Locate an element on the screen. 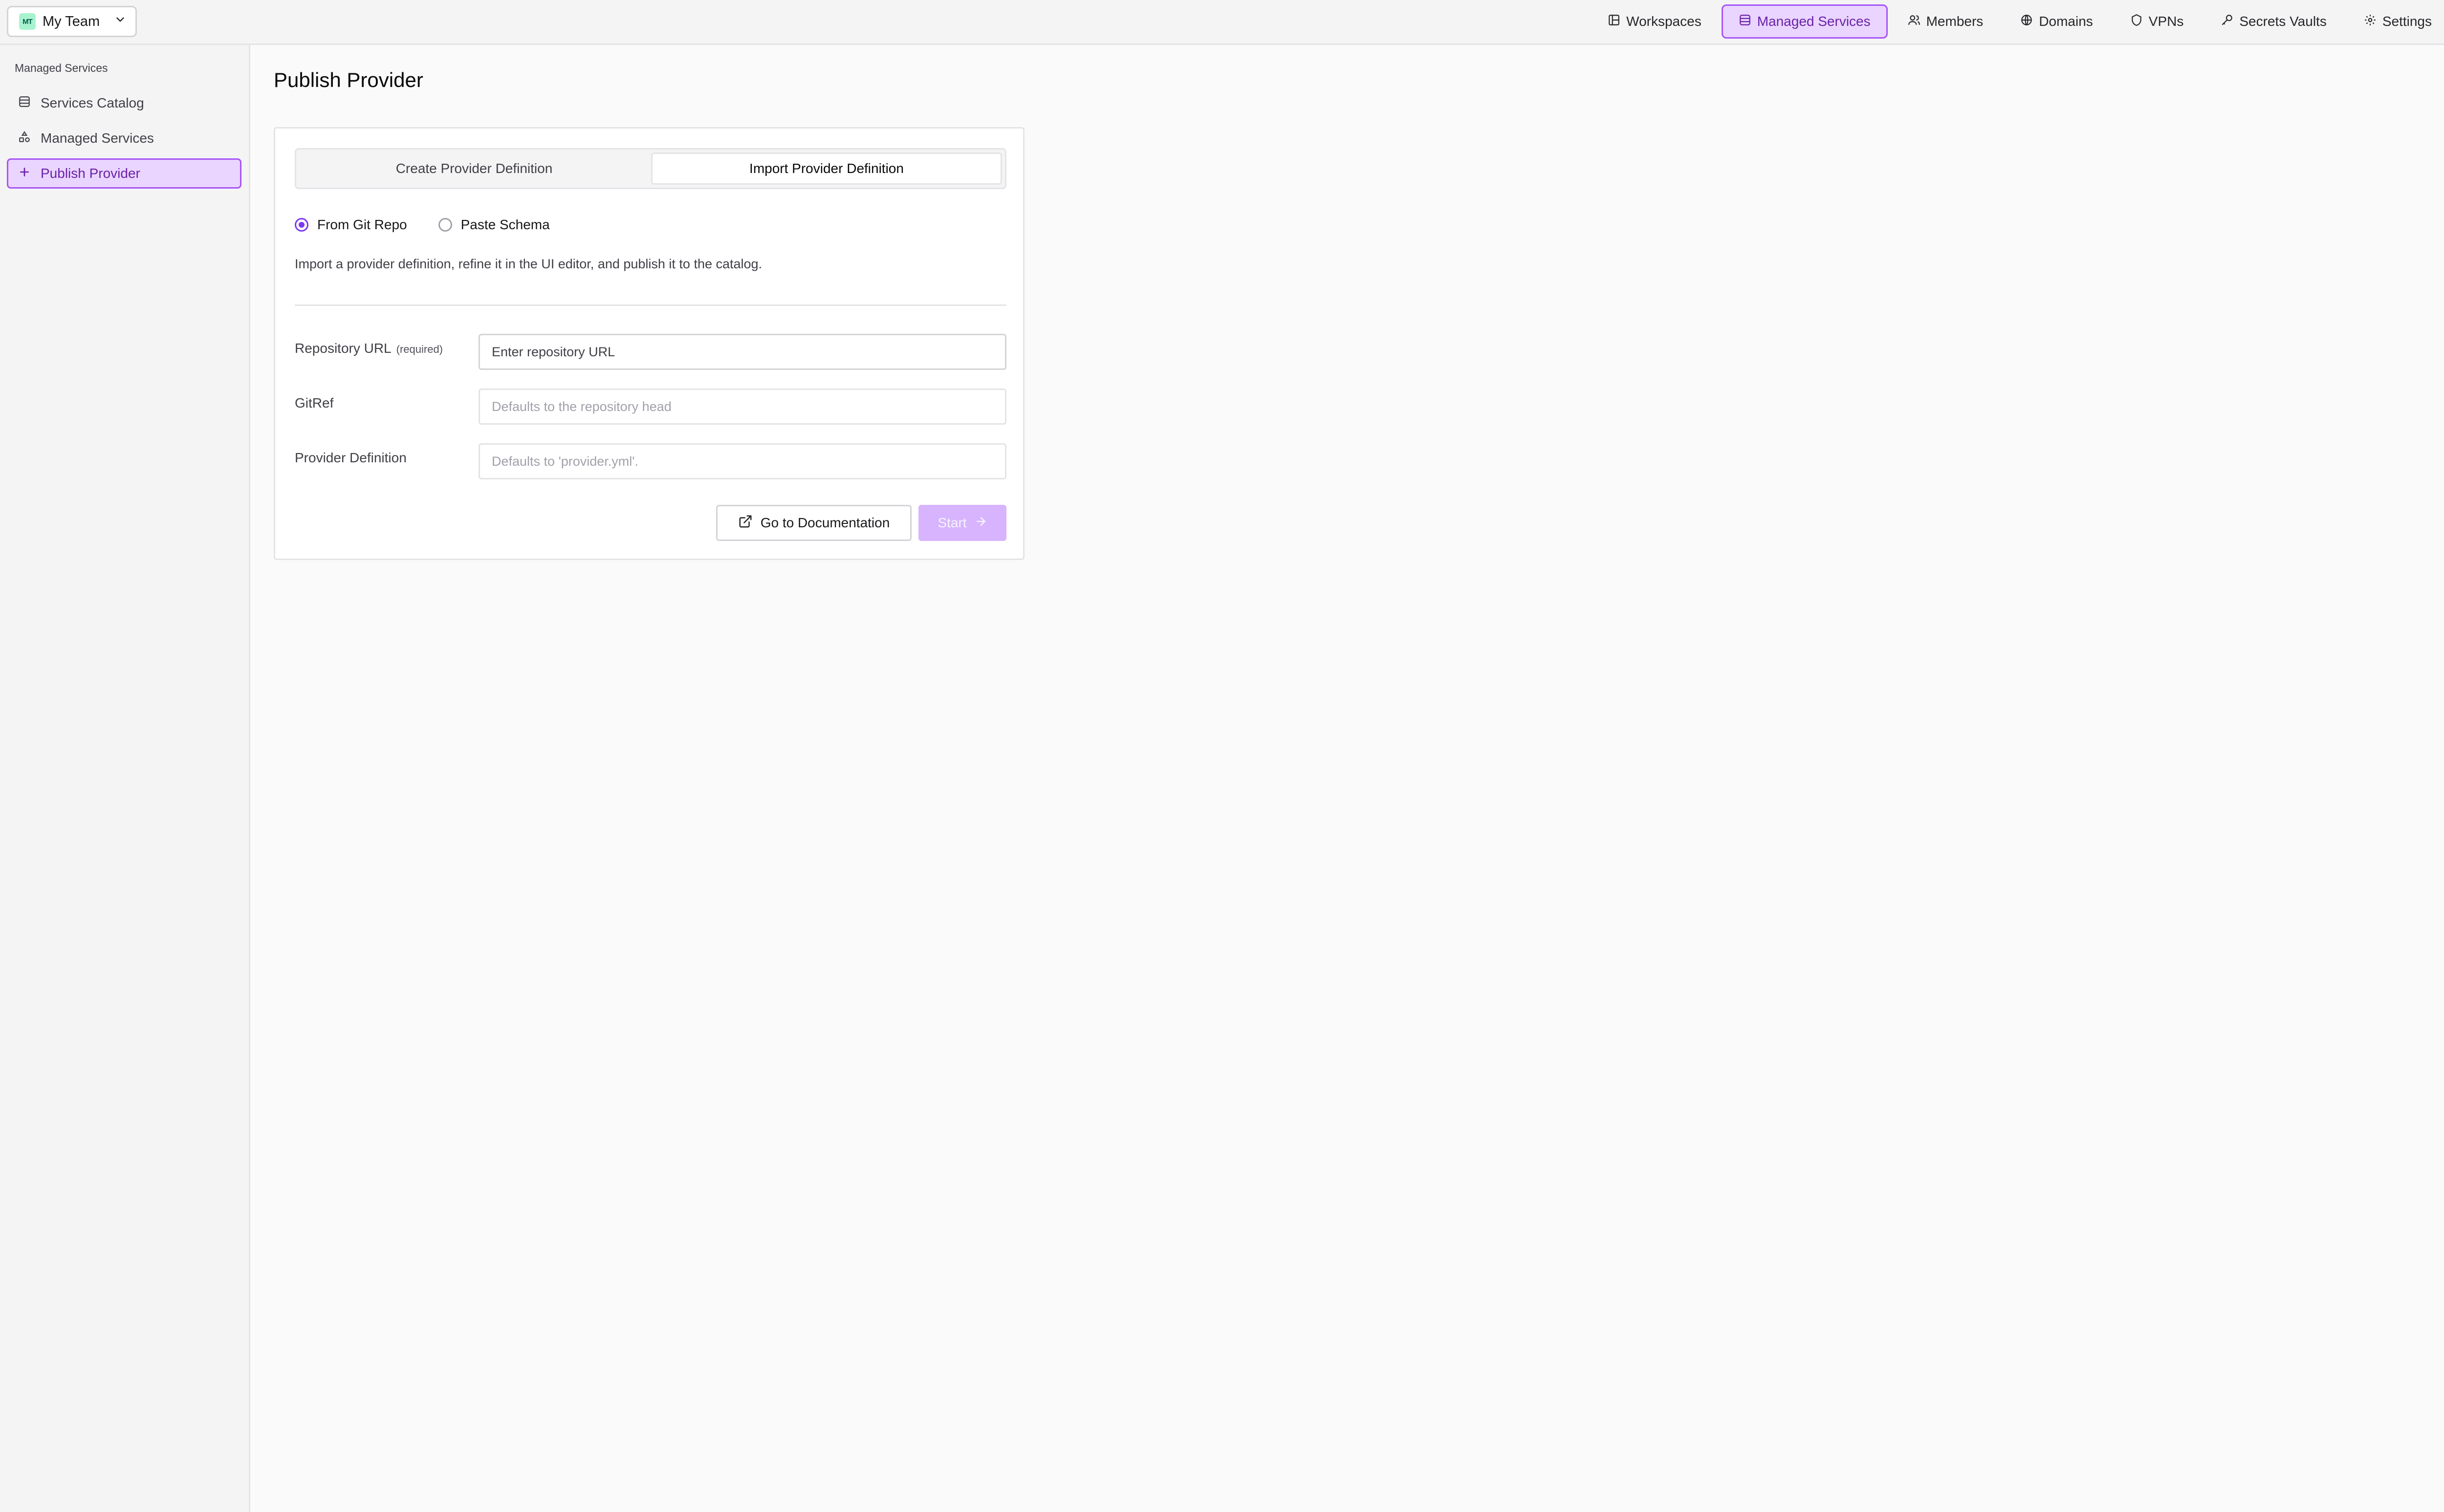 Image resolution: width=2444 pixels, height=1512 pixels. nav-settings: Settings is located at coordinates (2395, 21).